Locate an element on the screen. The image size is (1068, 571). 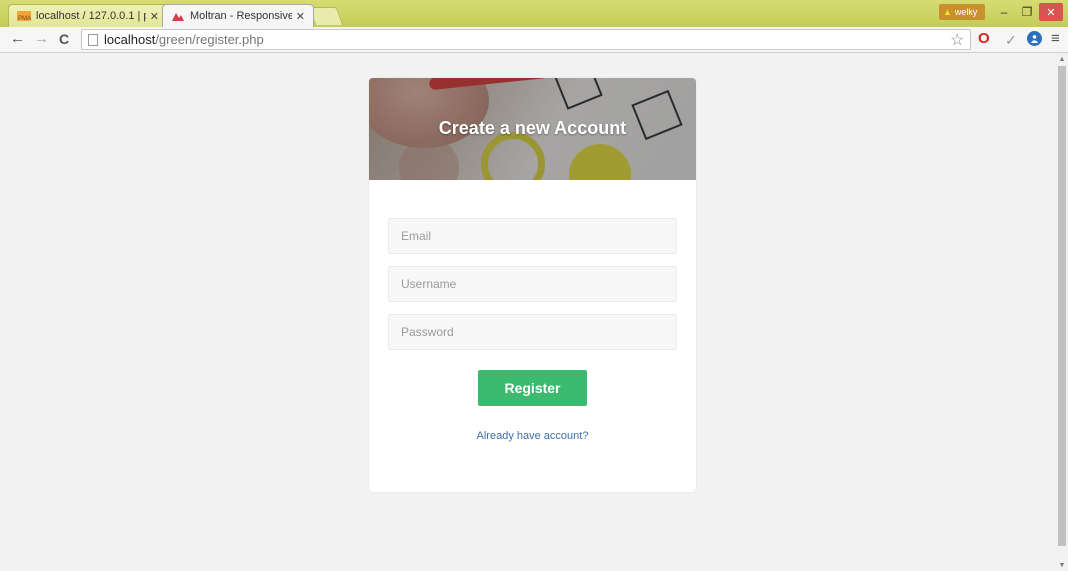
window-close-button: ✕ is located at coordinates (1051, 12).